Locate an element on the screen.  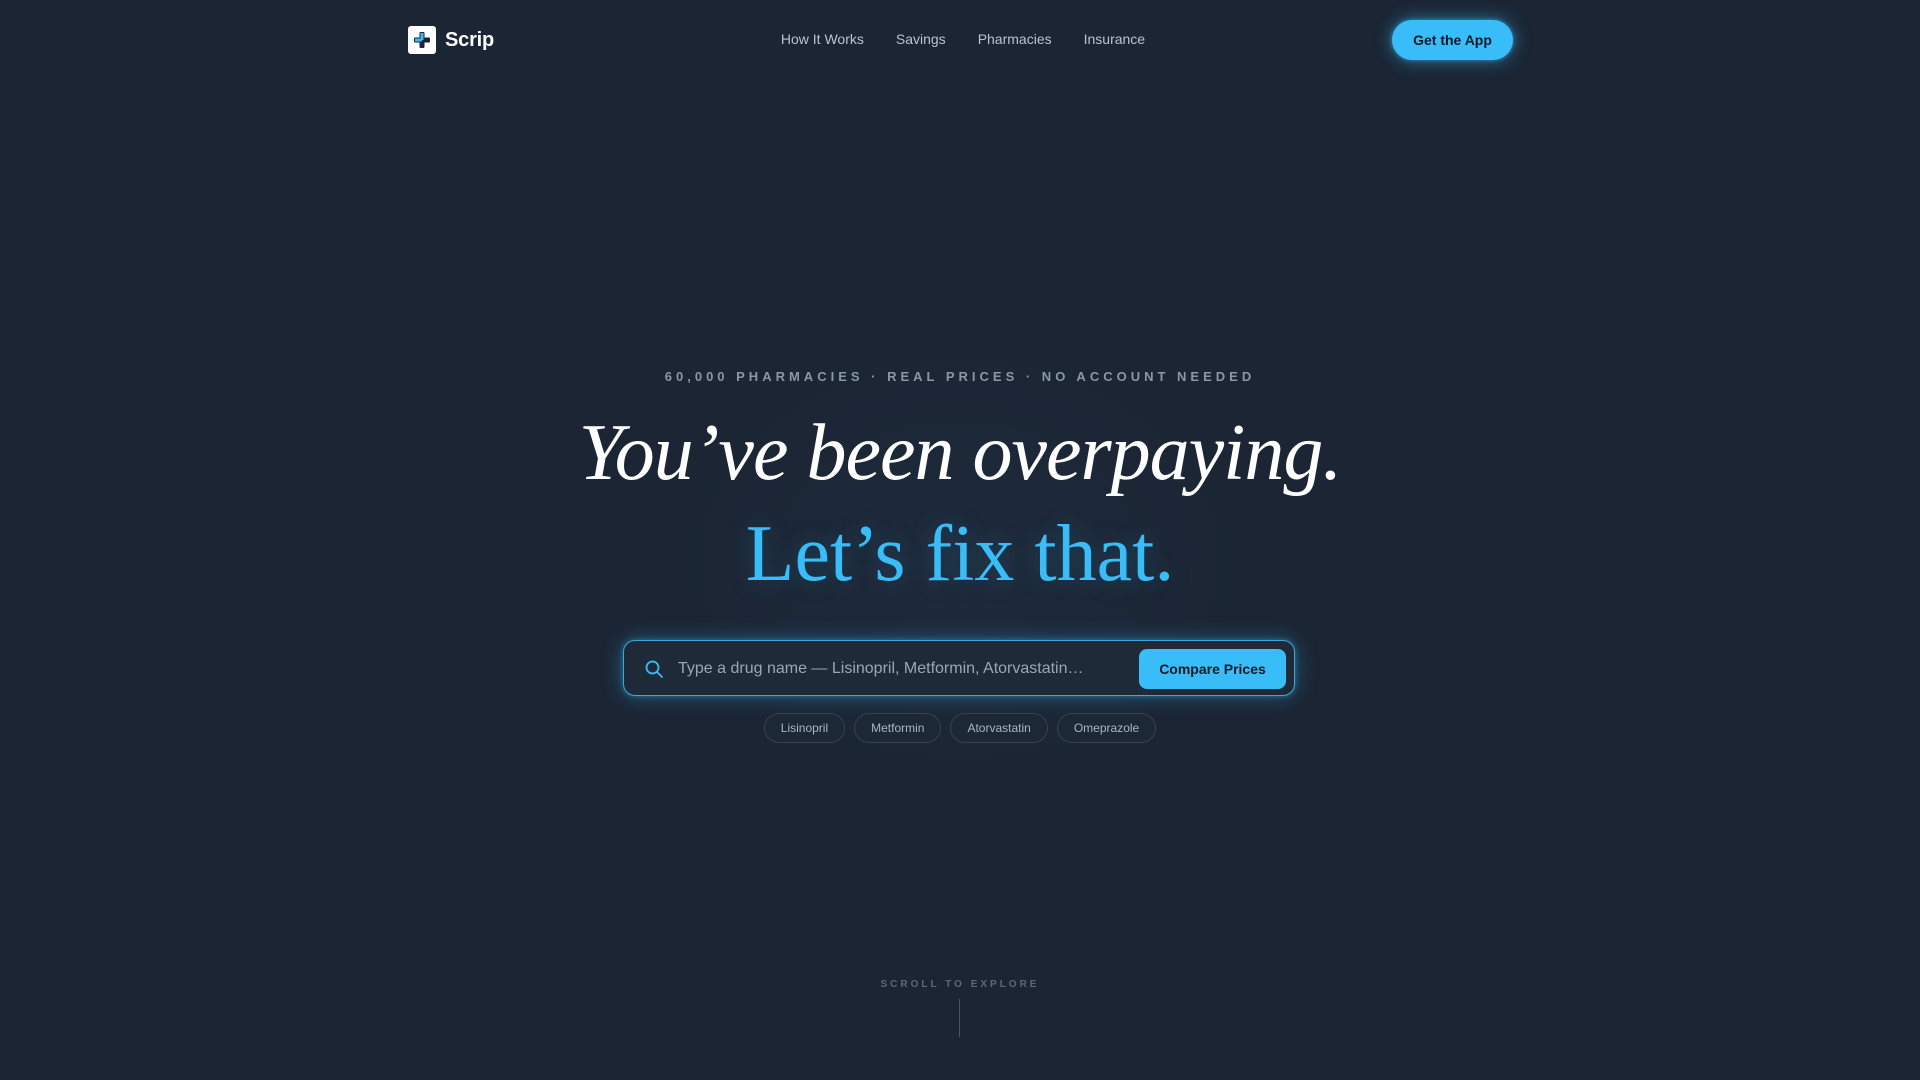
compare-prices-button: Compare Prices is located at coordinates (1212, 669).